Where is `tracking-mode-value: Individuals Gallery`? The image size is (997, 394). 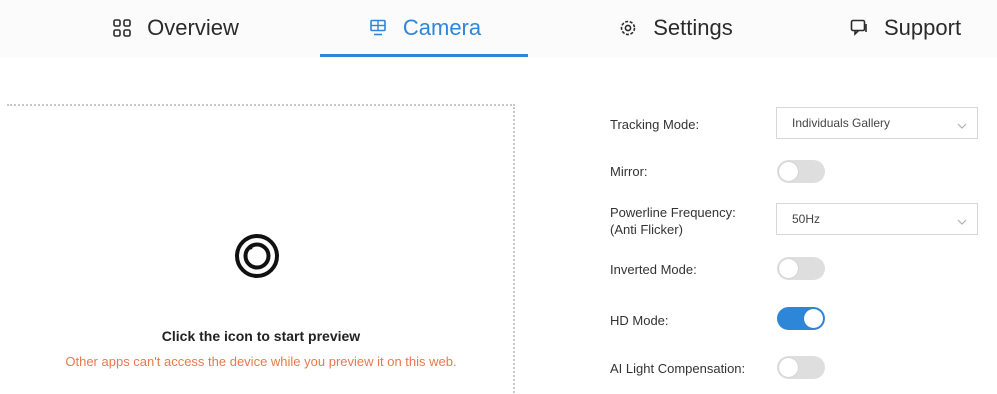 tracking-mode-value: Individuals Gallery is located at coordinates (841, 123).